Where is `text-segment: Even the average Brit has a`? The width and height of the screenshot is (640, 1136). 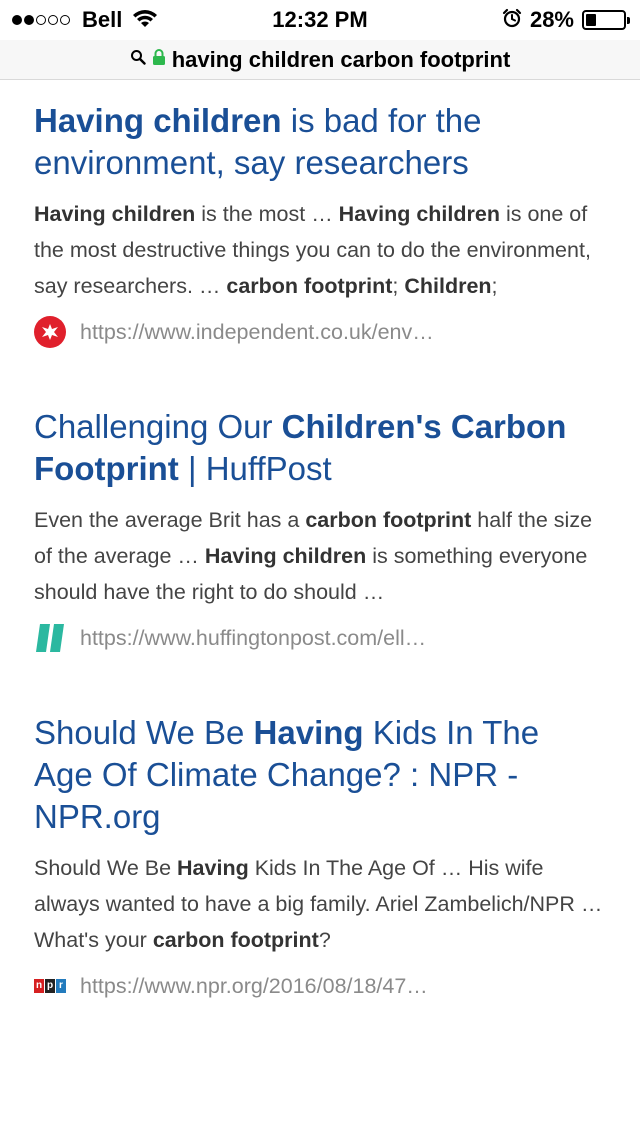
text-segment: Even the average Brit has a is located at coordinates (170, 520).